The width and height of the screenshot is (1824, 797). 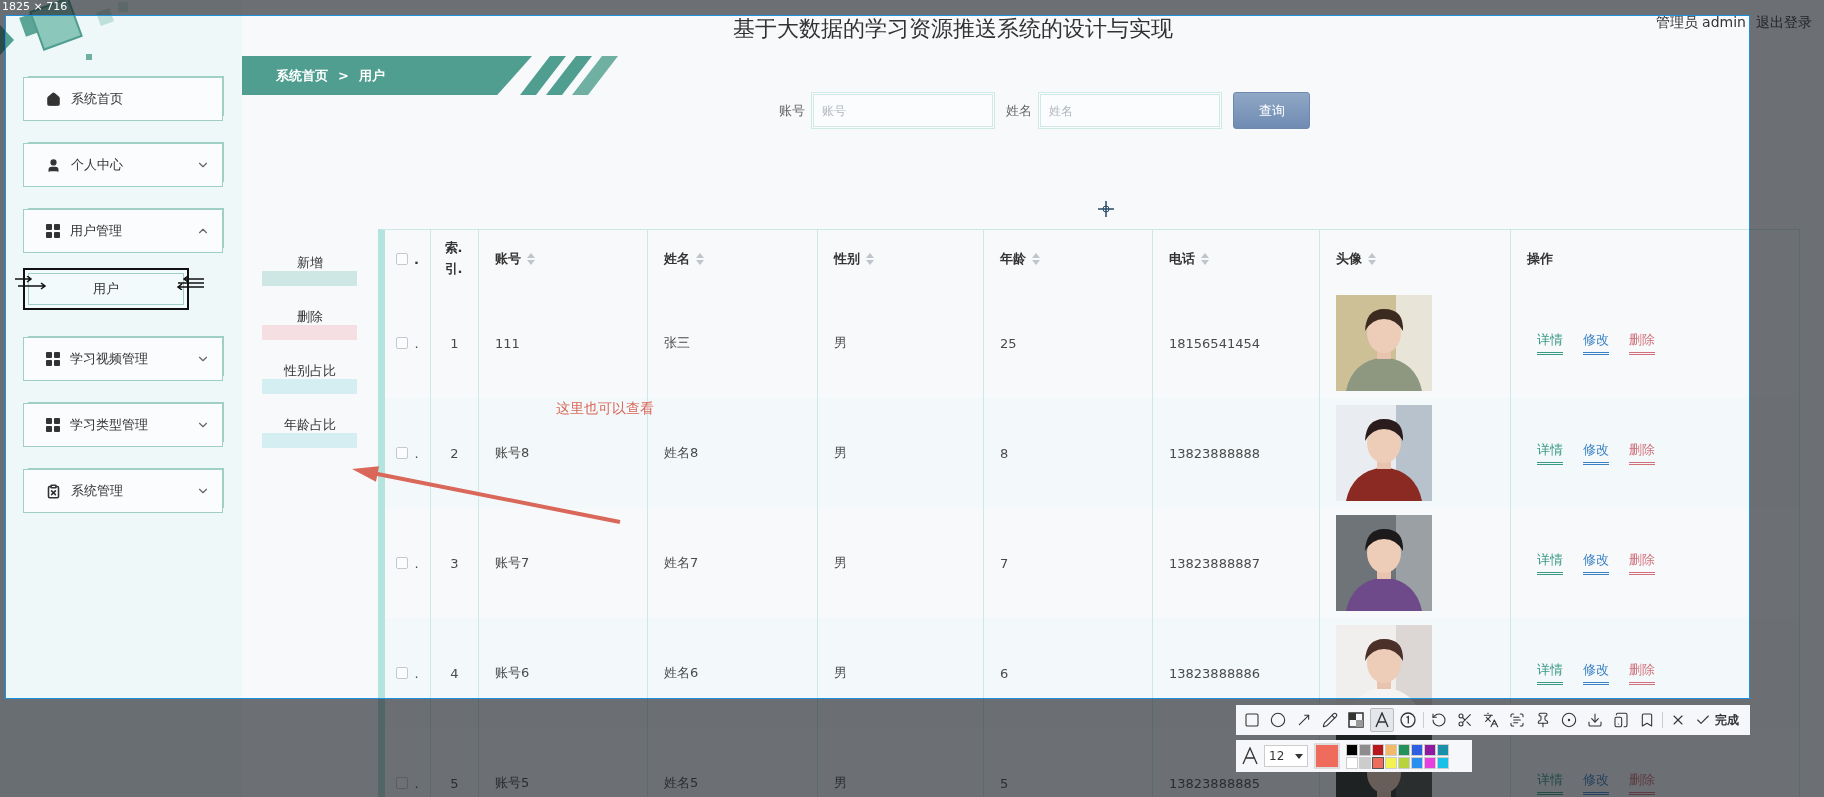 I want to click on table-cell: 姓名7, so click(x=681, y=563).